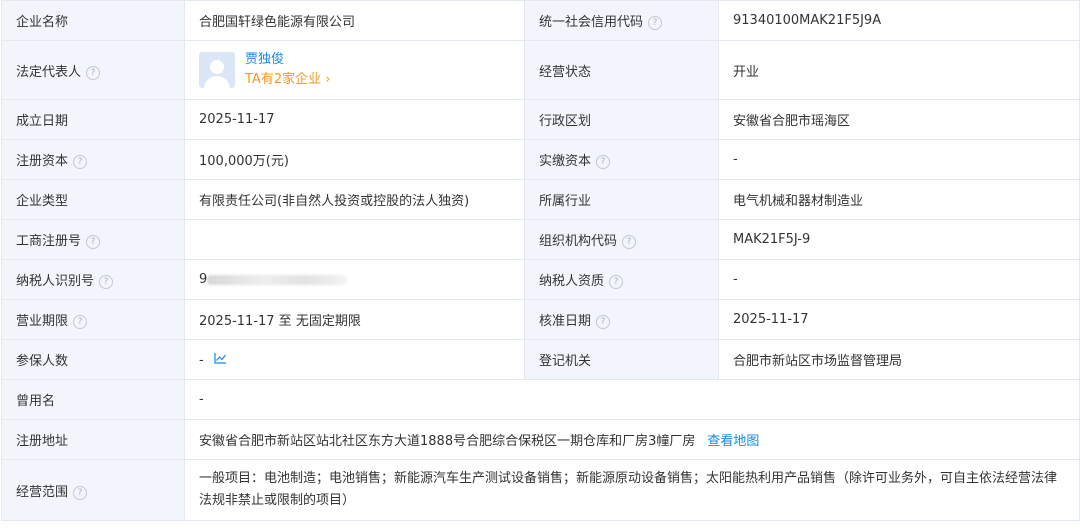 Image resolution: width=1080 pixels, height=531 pixels. What do you see at coordinates (93, 319) in the screenshot?
I see `label-business-term: 营业期限?` at bounding box center [93, 319].